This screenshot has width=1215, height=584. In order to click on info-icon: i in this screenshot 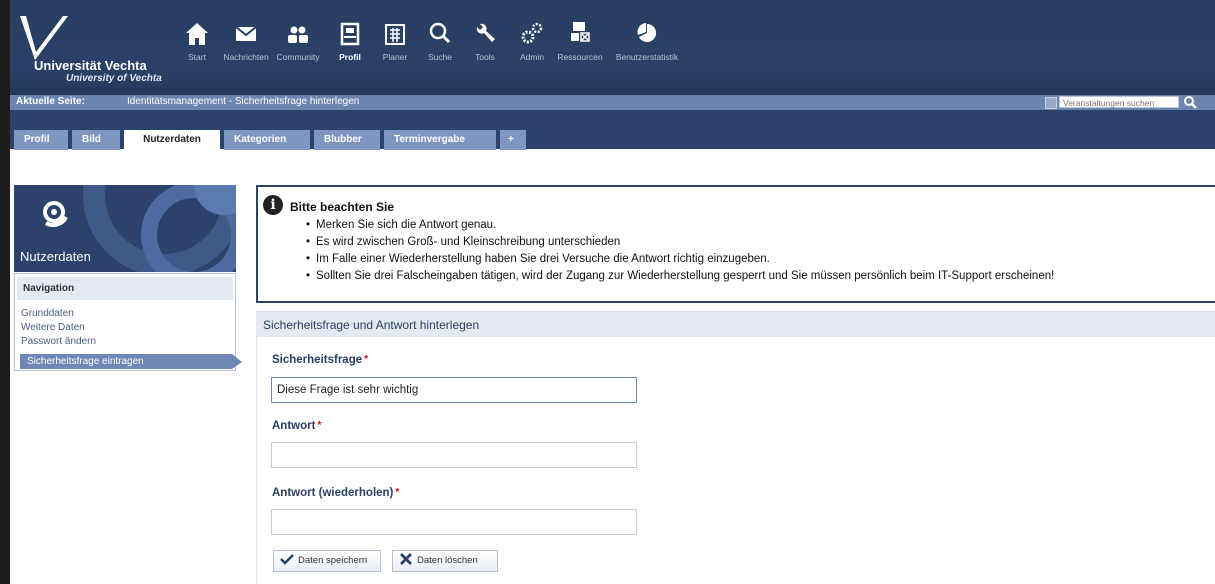, I will do `click(273, 205)`.